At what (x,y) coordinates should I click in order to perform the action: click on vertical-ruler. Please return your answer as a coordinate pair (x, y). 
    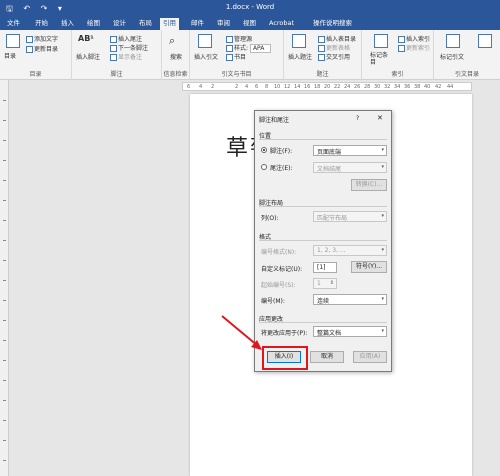
    Looking at the image, I should click on (4, 278).